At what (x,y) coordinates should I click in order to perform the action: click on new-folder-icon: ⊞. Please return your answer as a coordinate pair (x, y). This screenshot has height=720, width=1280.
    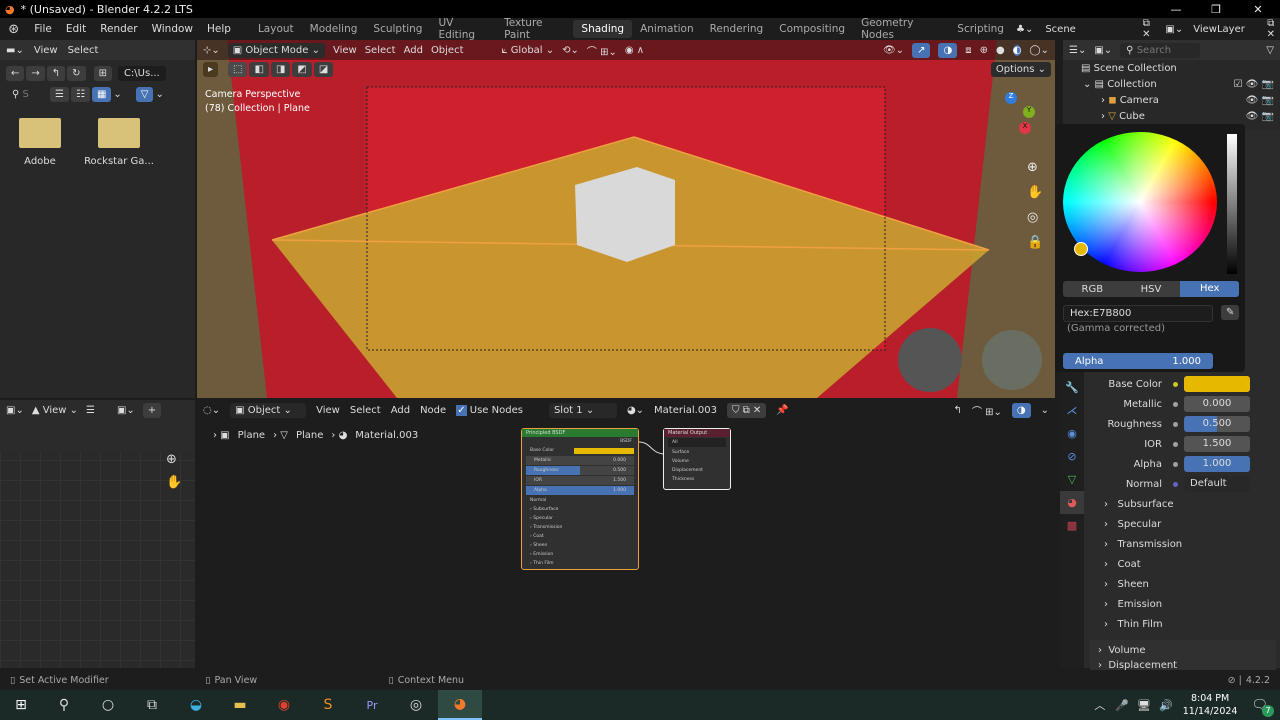
    Looking at the image, I should click on (102, 73).